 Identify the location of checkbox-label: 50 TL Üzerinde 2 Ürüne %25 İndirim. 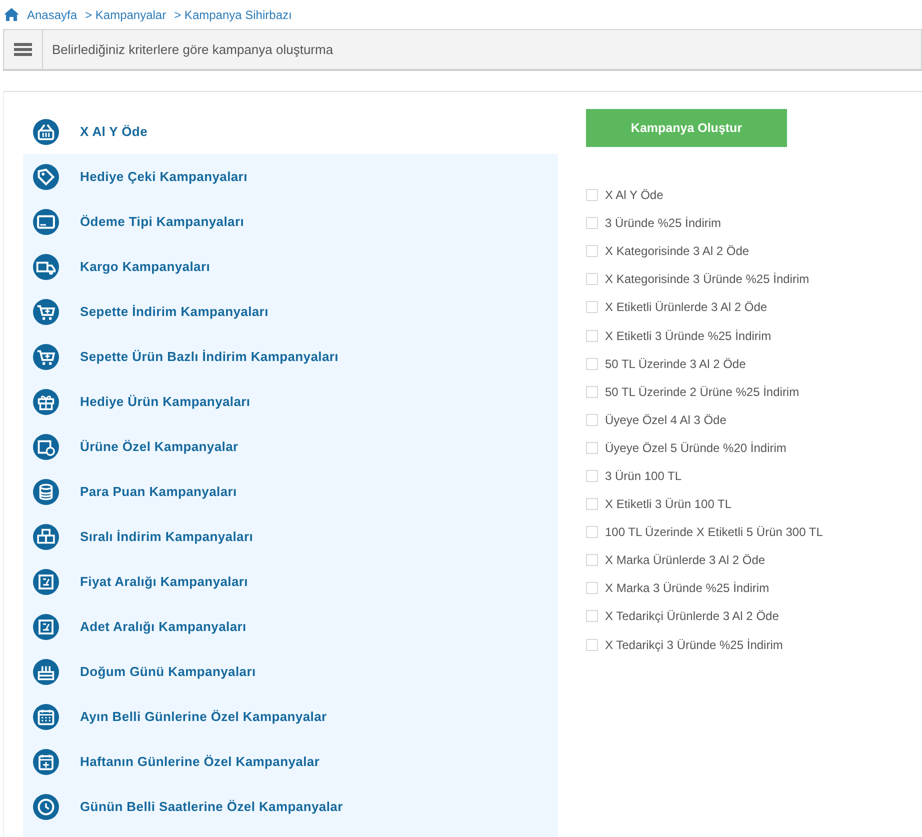
(702, 391).